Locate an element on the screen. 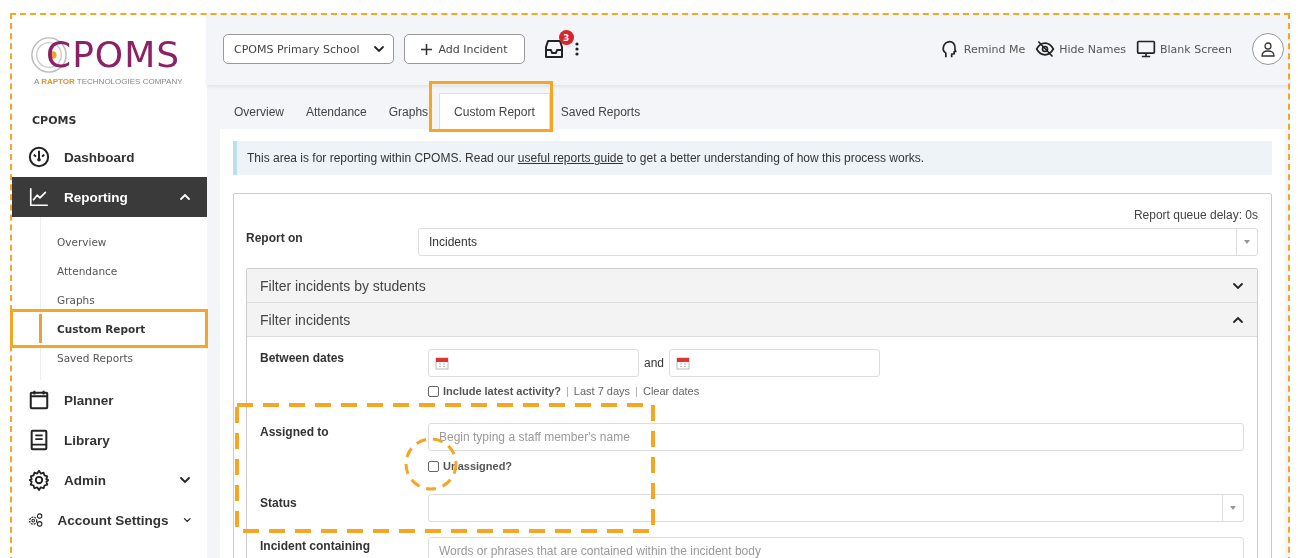 The width and height of the screenshot is (1298, 558). monitor-icon is located at coordinates (1146, 49).